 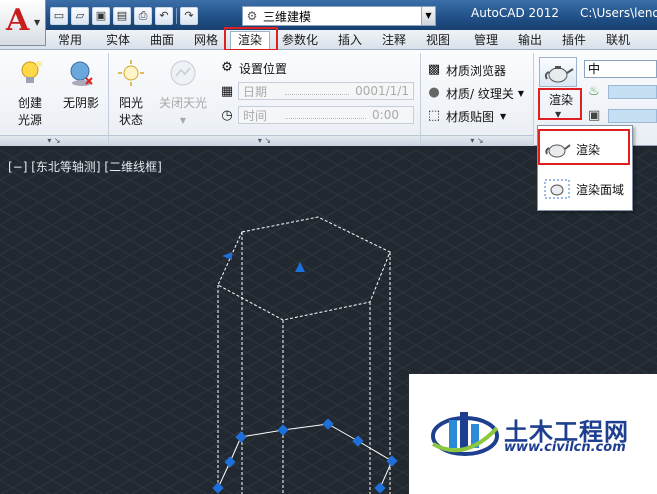 I want to click on panel-footer-sun: ▾ ↘, so click(x=264, y=140).